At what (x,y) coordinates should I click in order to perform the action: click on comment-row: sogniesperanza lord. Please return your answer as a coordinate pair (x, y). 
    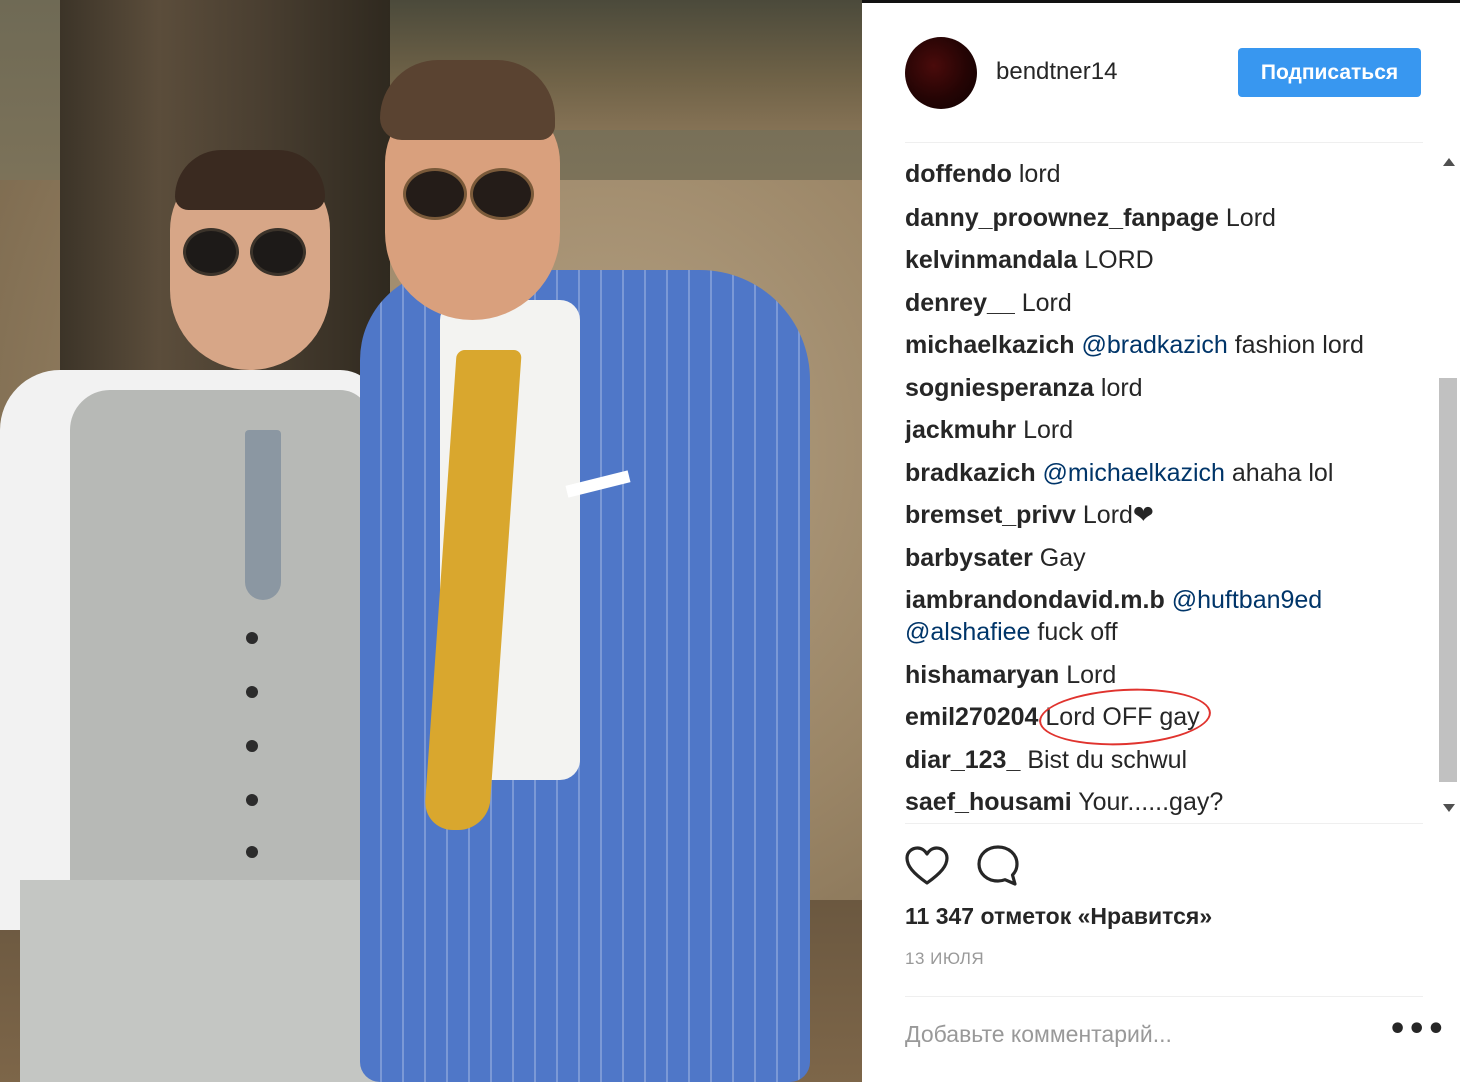
    Looking at the image, I should click on (1165, 388).